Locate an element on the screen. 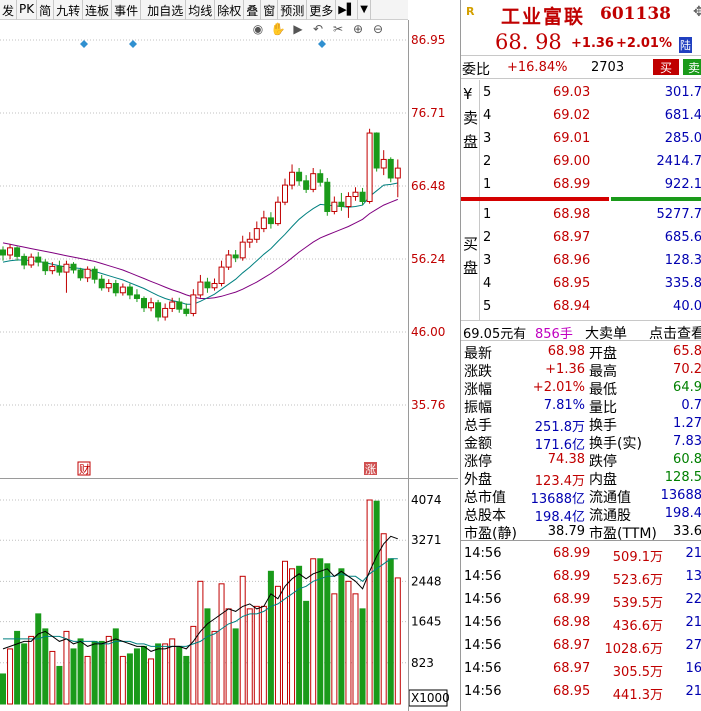 This screenshot has height=711, width=701. stat-label: 涨停 is located at coordinates (478, 462).